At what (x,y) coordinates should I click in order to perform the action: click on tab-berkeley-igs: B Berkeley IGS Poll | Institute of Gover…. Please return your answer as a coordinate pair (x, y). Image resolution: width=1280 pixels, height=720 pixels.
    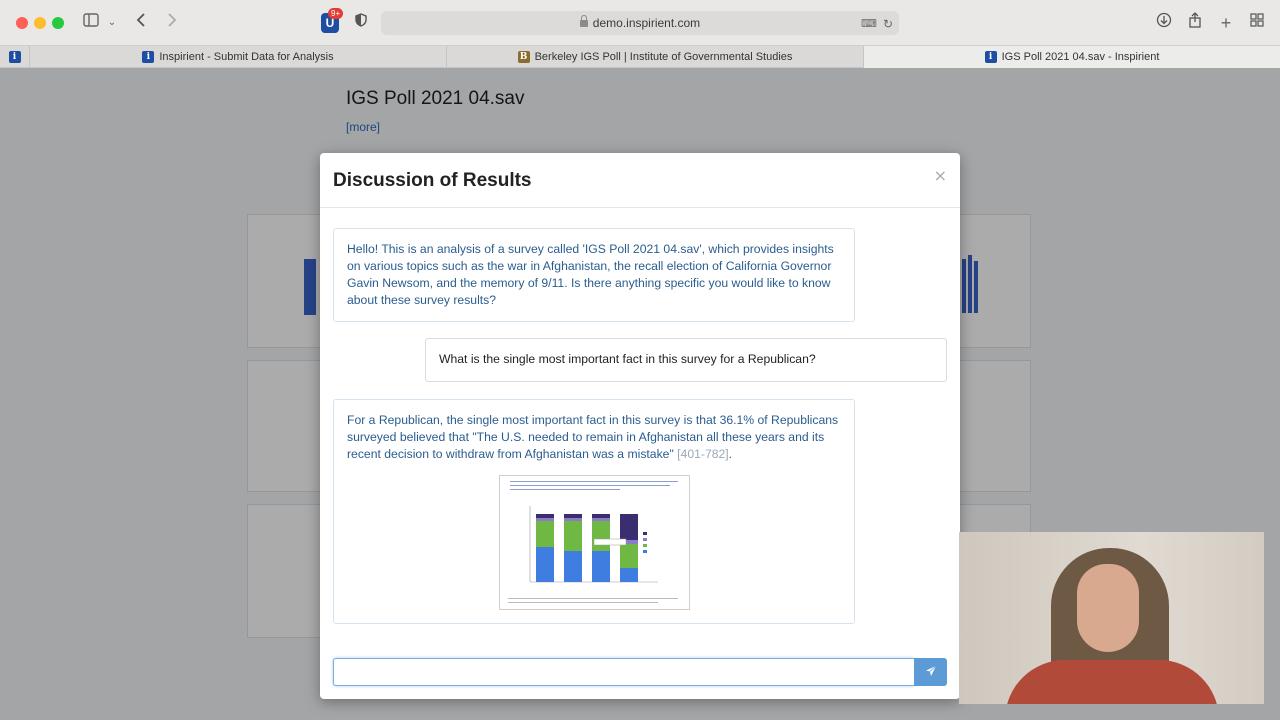
    Looking at the image, I should click on (655, 57).